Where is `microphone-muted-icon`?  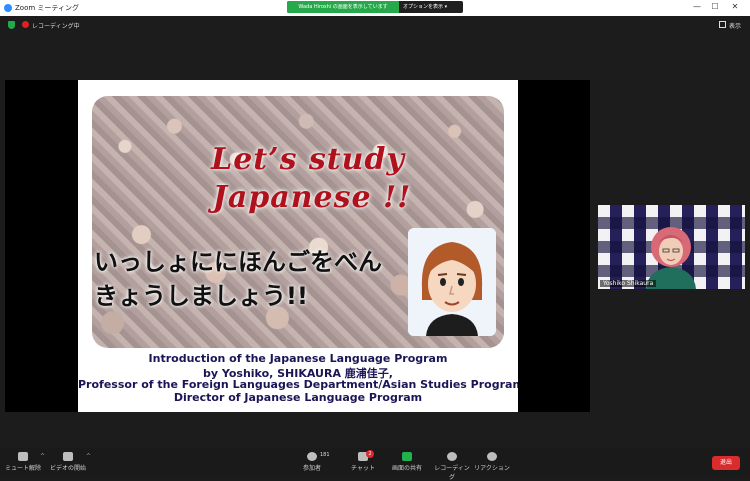
microphone-muted-icon is located at coordinates (23, 456).